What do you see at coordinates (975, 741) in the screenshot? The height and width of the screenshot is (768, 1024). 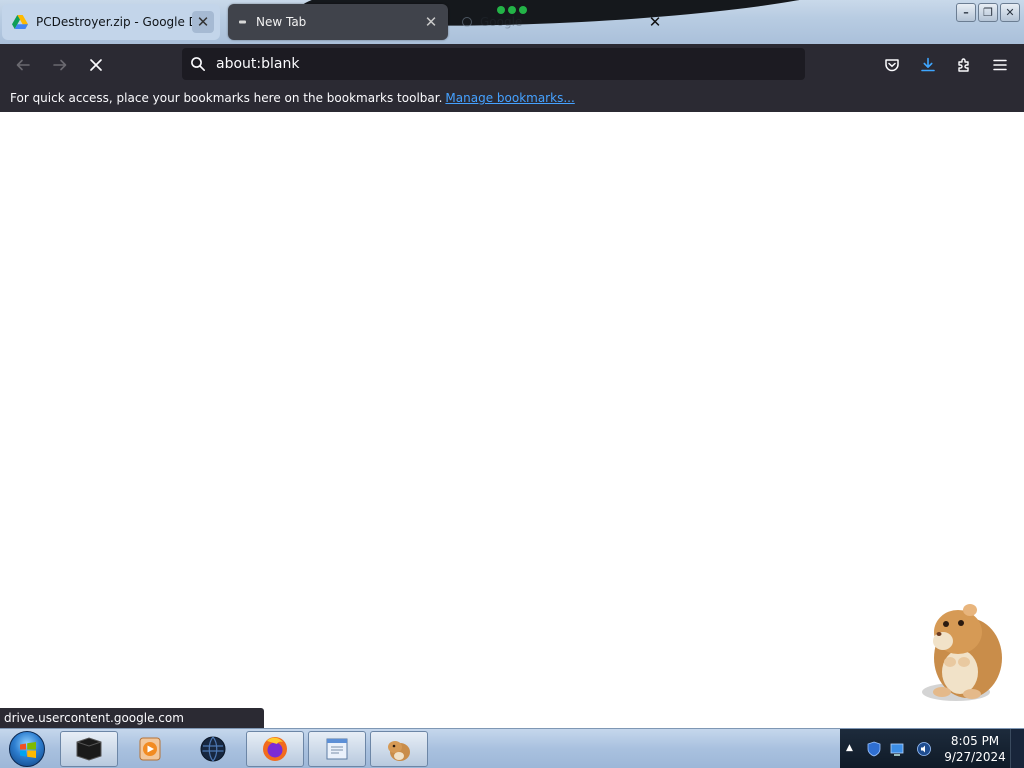 I see `clock-time: 8:05 PM` at bounding box center [975, 741].